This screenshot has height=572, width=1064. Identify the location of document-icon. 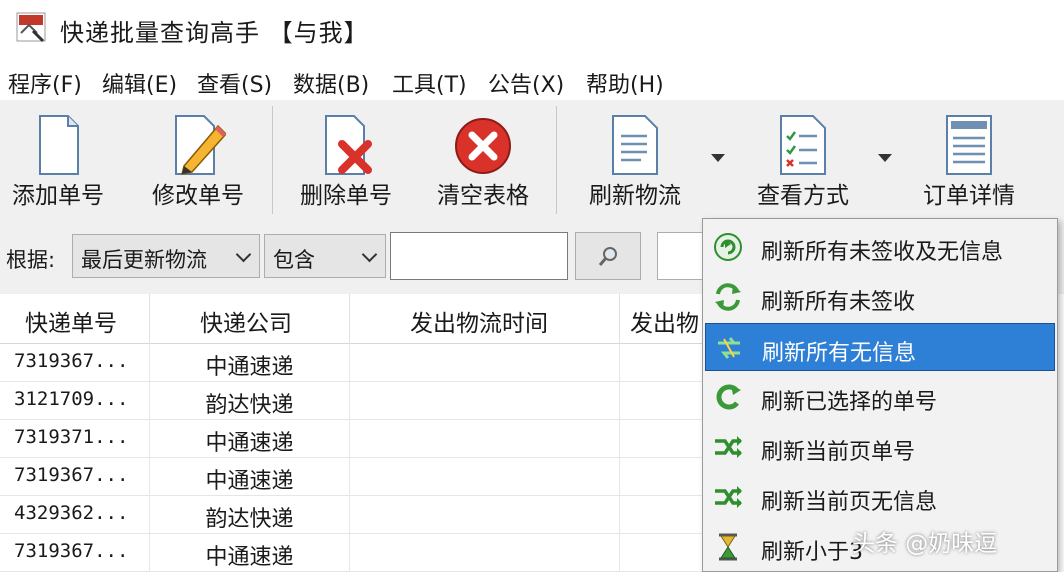
(59, 145).